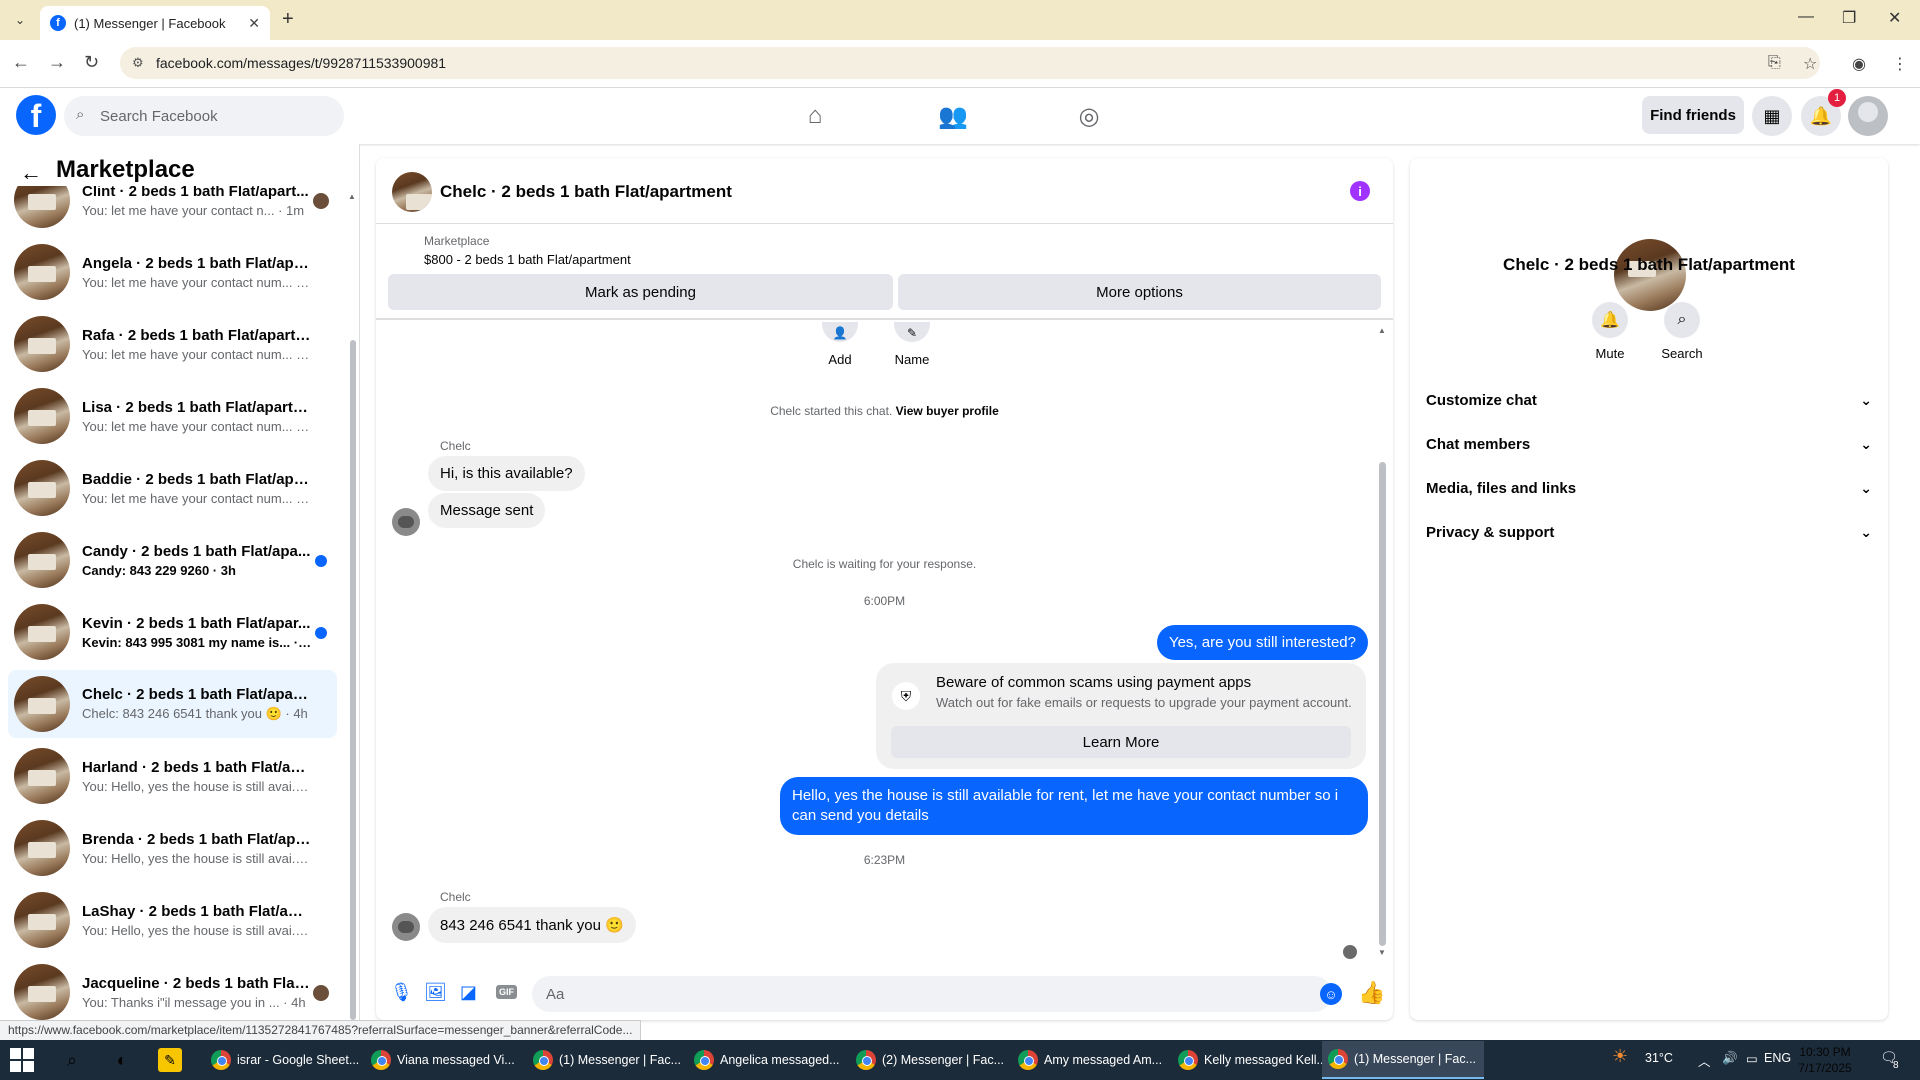 The height and width of the screenshot is (1080, 1920). I want to click on home-icon: ⌂, so click(815, 116).